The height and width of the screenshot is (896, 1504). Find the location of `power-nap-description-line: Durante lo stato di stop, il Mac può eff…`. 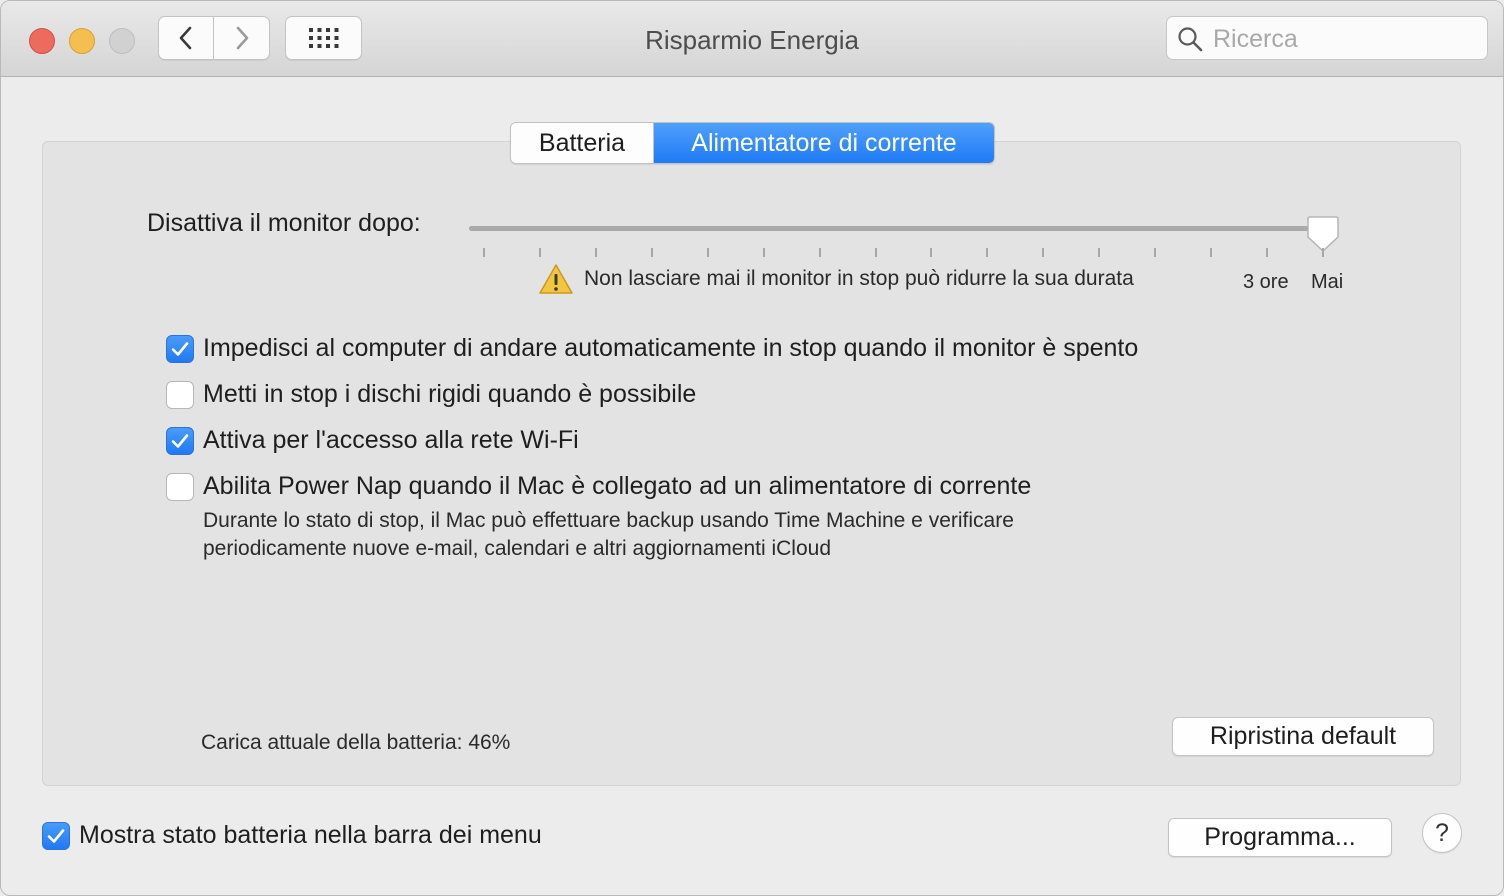

power-nap-description-line: Durante lo stato di stop, il Mac può eff… is located at coordinates (608, 520).